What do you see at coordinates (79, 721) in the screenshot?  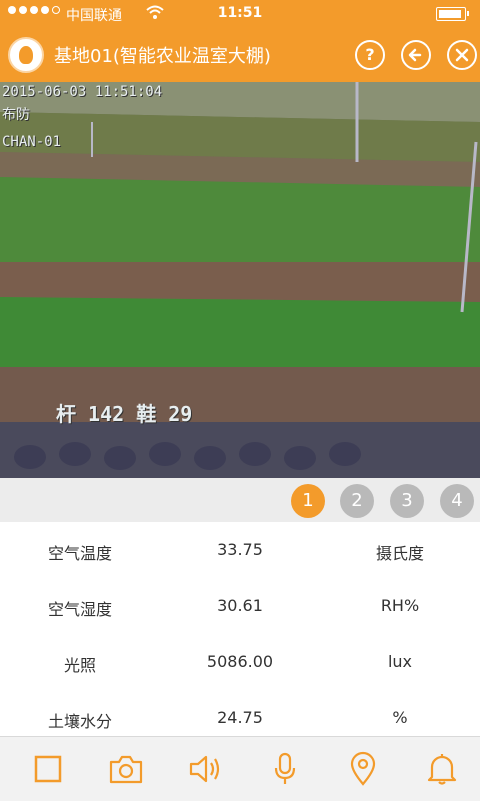 I see `sensor-name: 土壤水分` at bounding box center [79, 721].